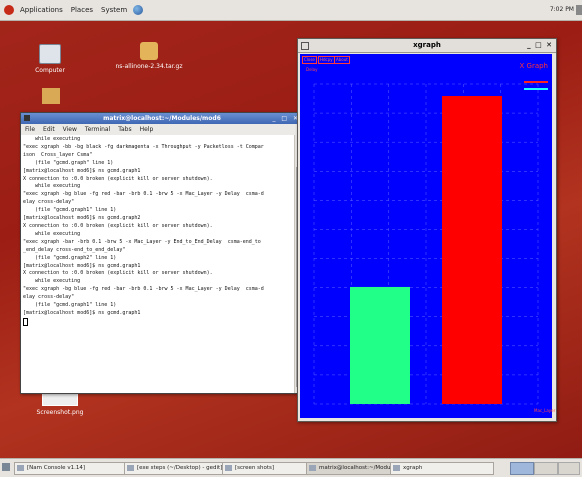  I want to click on task-nam-console: [Nam Console v1.14], so click(71, 468).